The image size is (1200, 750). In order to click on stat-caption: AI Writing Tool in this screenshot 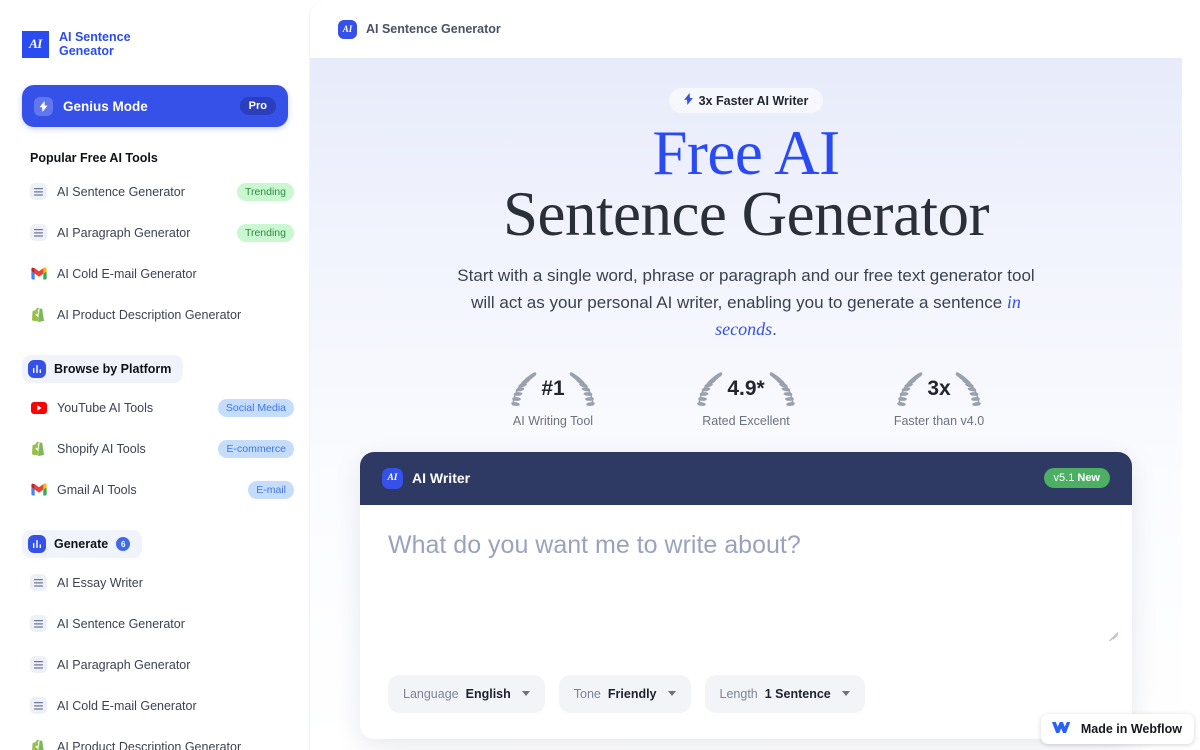, I will do `click(553, 420)`.